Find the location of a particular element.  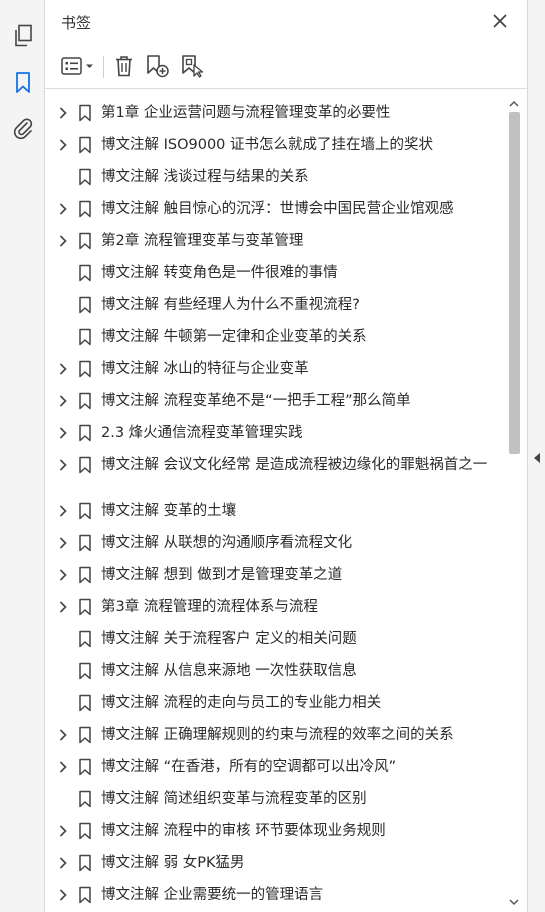

bookmark-item: 博文注解 浅谈过程与结果的关系 is located at coordinates (275, 178).